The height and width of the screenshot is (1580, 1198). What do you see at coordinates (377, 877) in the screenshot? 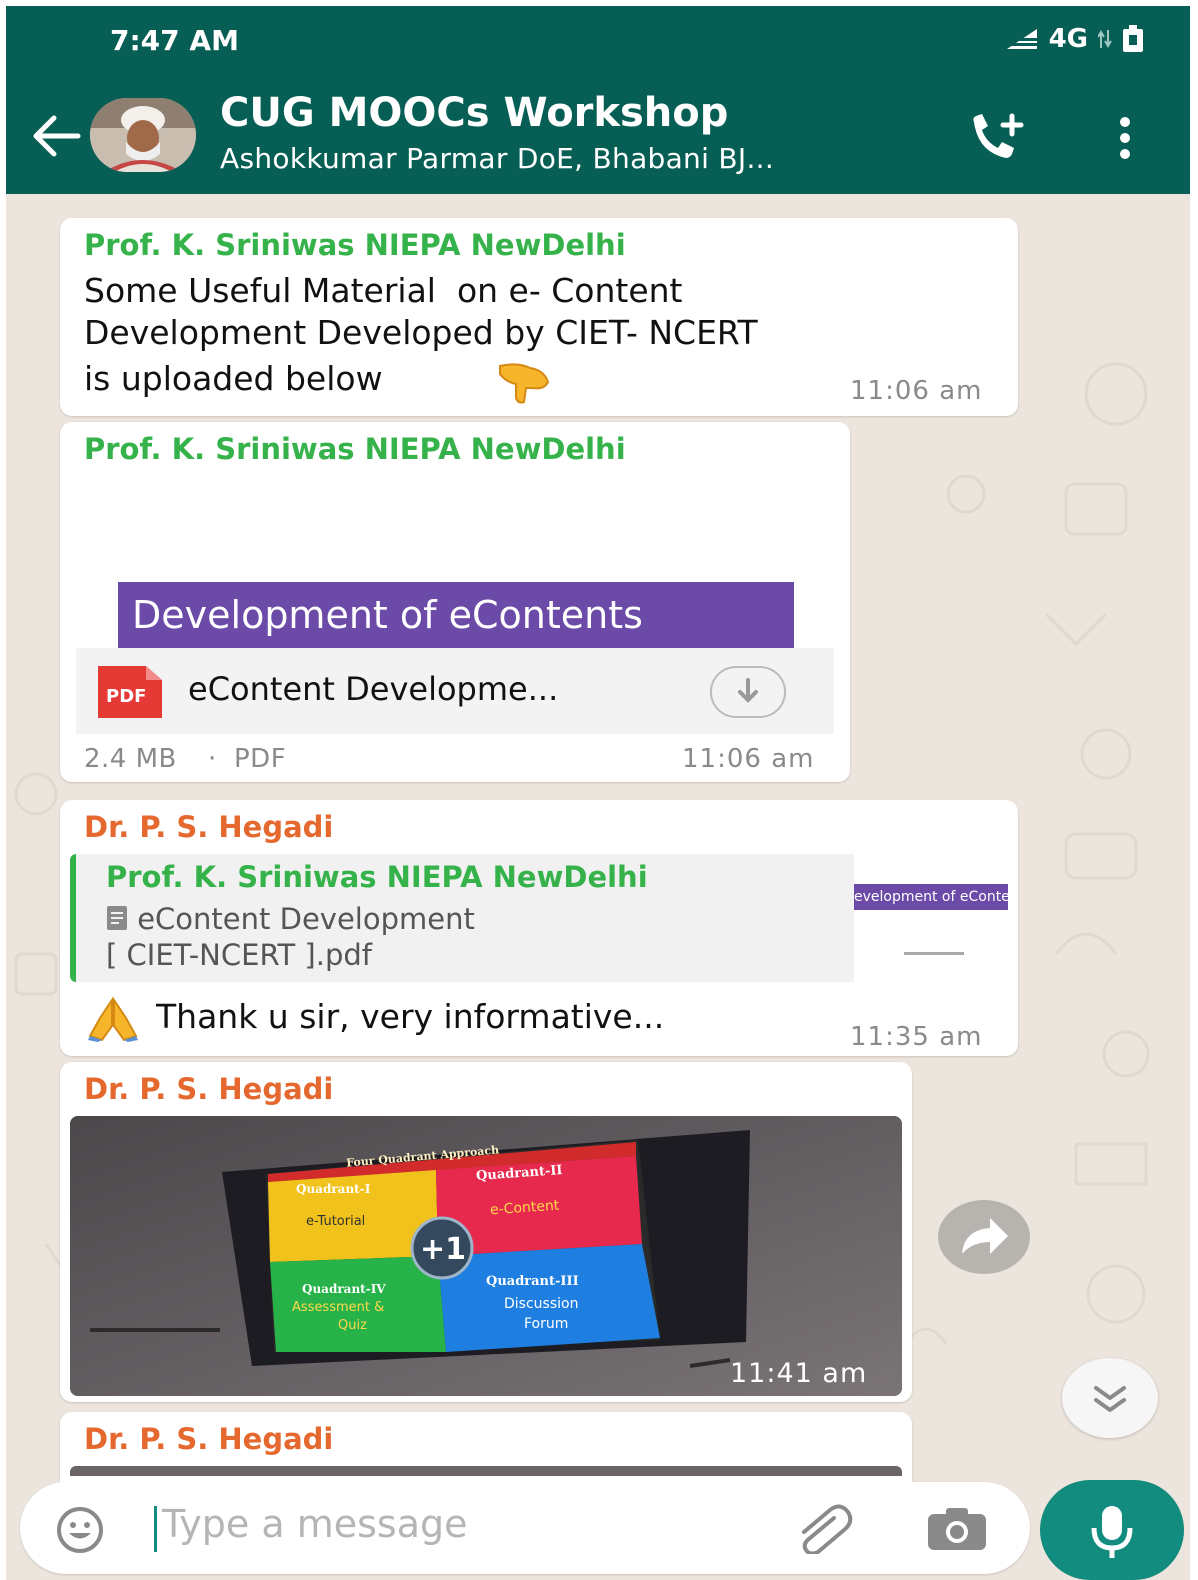
I see `quoted-sender: Prof. K. Sriniwas NIEPA NewDelhi` at bounding box center [377, 877].